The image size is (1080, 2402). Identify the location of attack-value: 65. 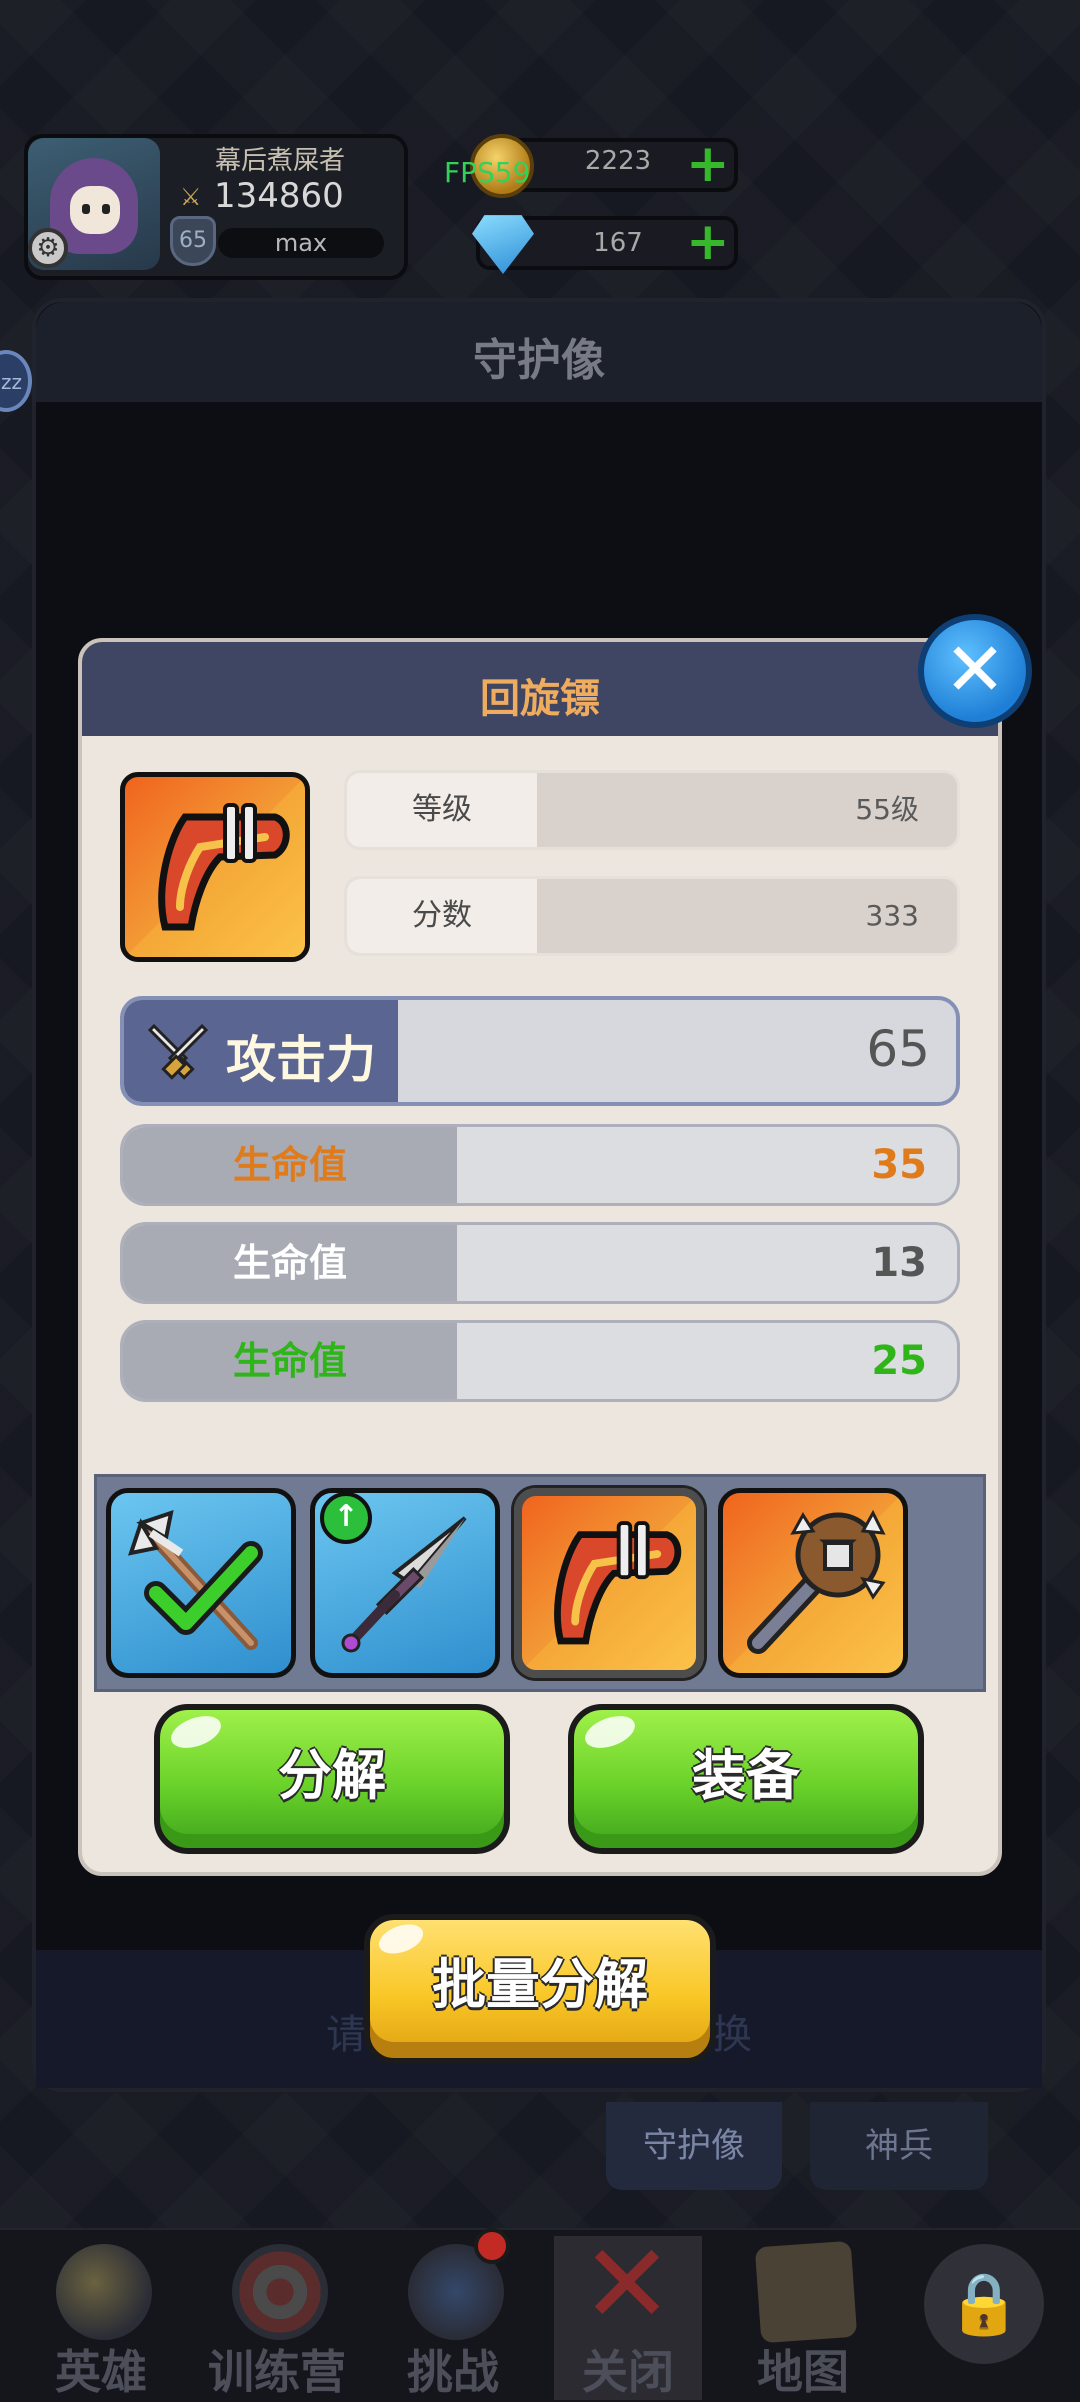
(898, 1049).